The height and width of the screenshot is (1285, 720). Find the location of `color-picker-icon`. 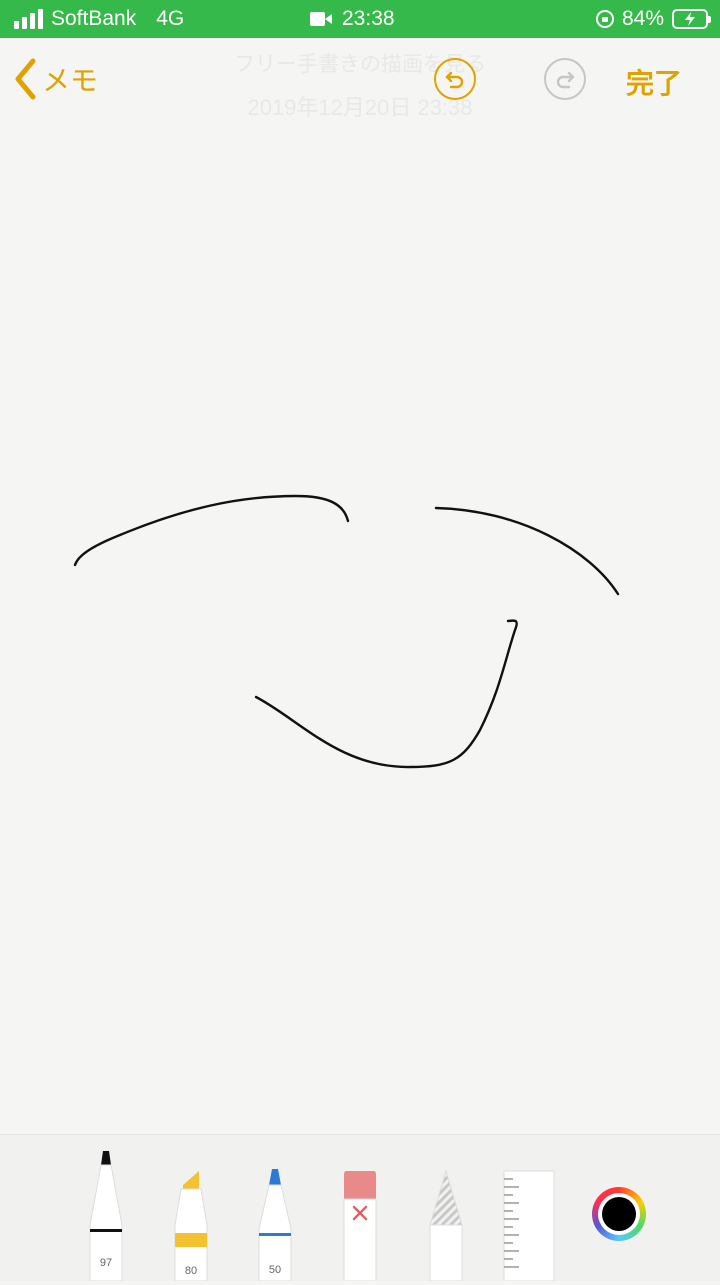

color-picker-icon is located at coordinates (619, 1214).